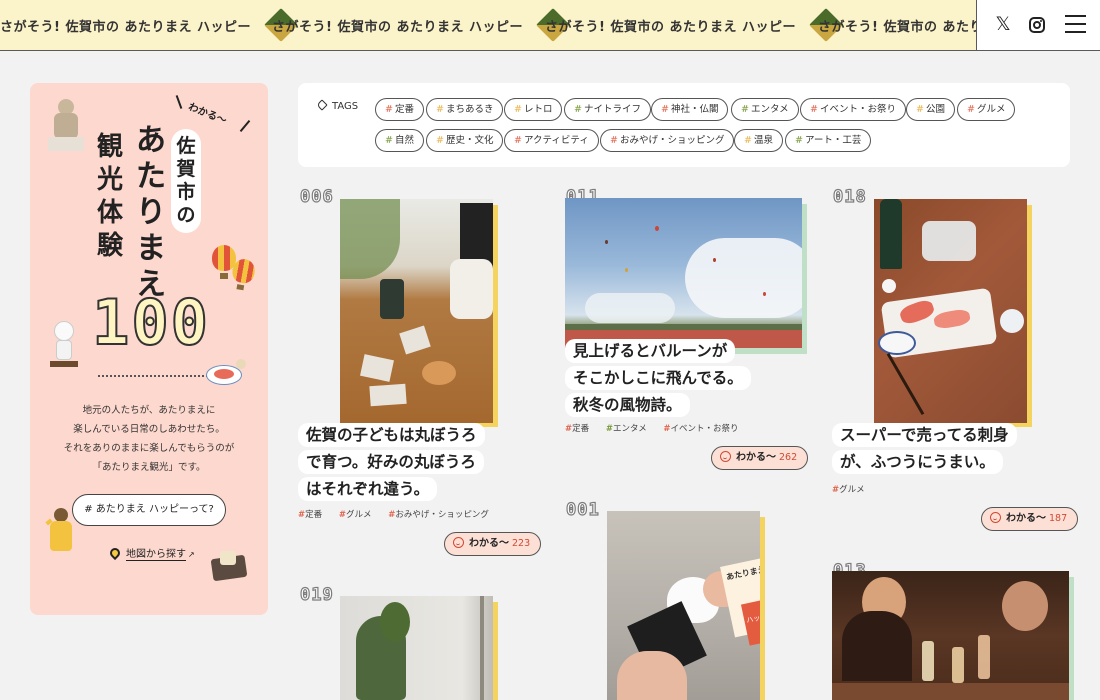  I want to click on tag-retro: # レトロ, so click(533, 109).